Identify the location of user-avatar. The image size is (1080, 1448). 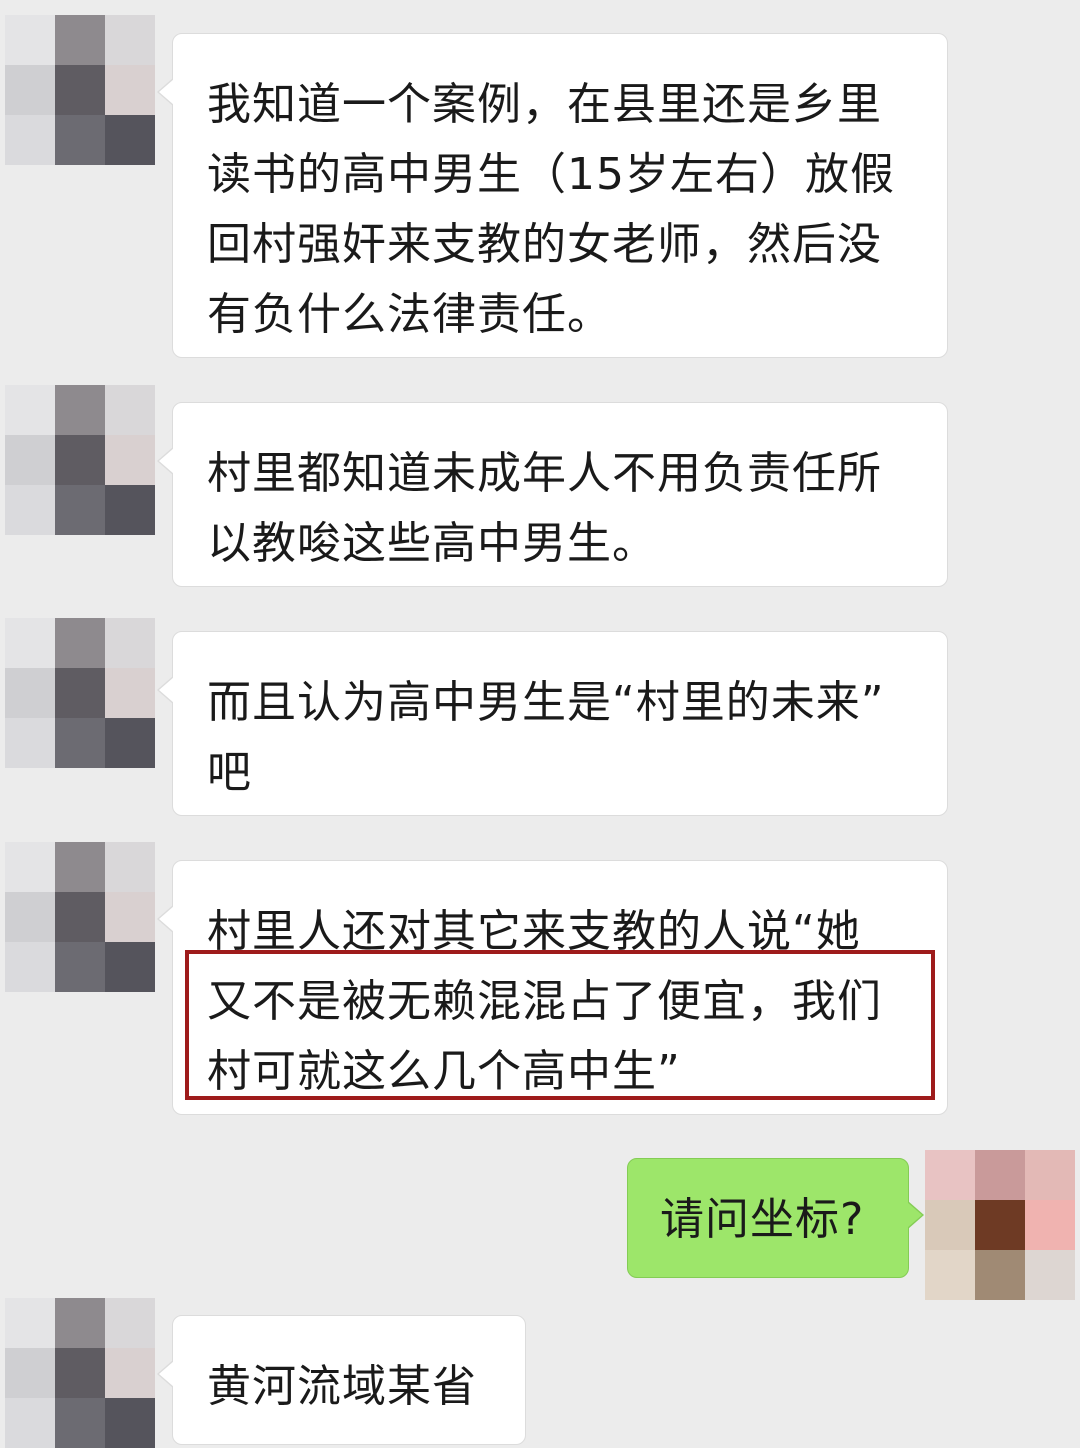
(1000, 1225).